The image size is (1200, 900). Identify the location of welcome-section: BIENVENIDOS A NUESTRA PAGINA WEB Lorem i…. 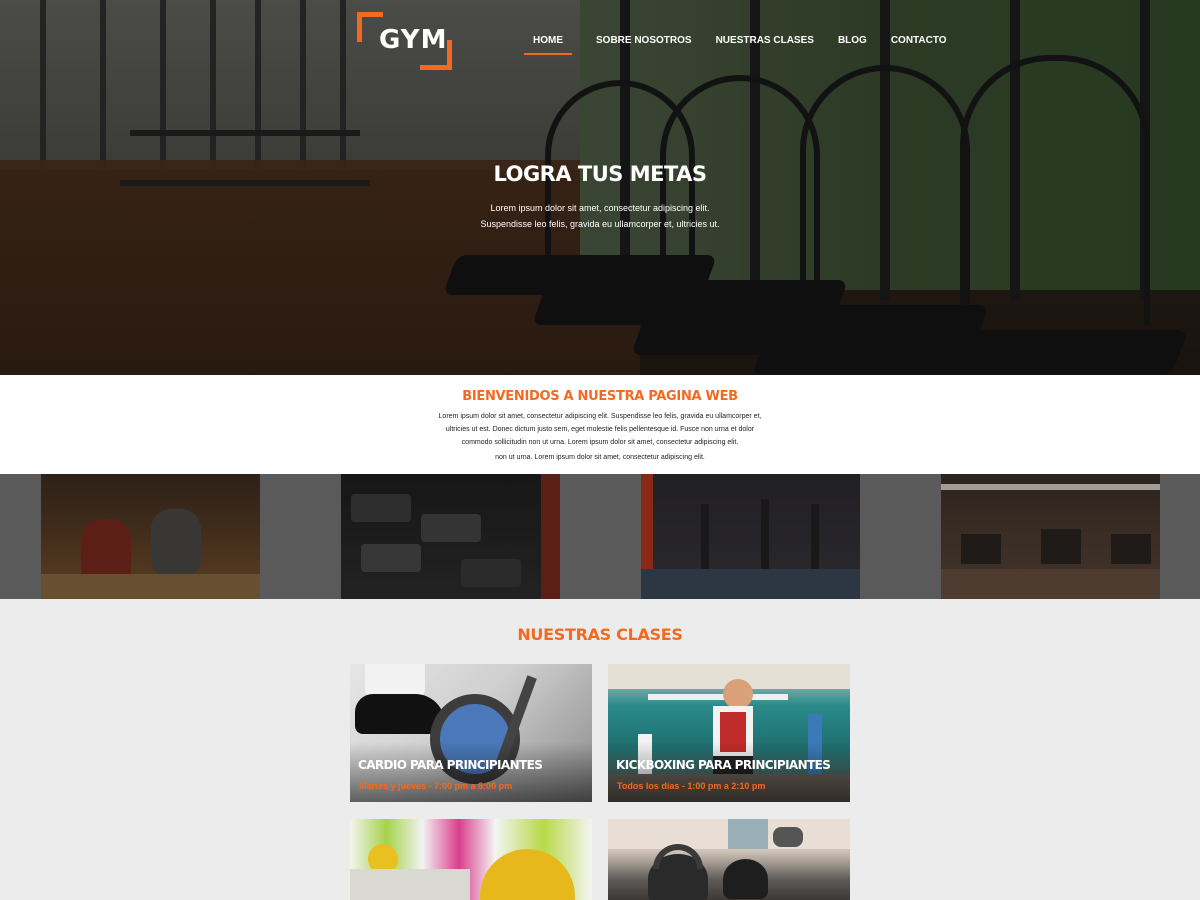
(600, 424).